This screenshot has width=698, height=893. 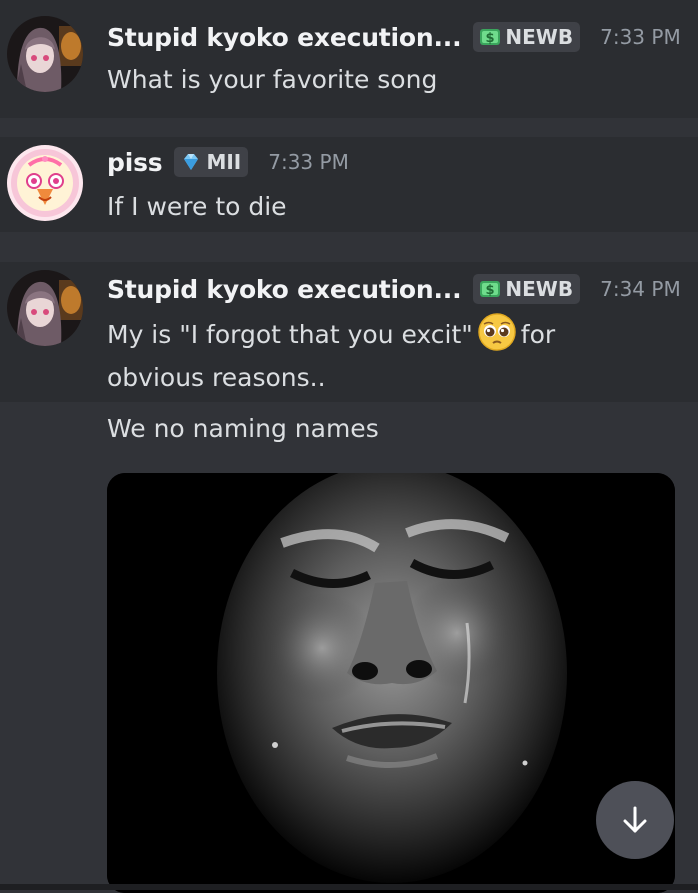 I want to click on bottom-edge, so click(x=349, y=887).